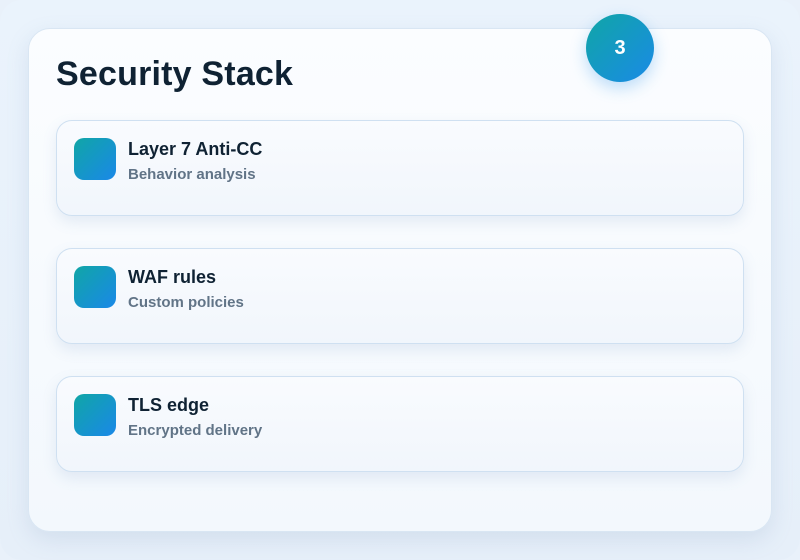  I want to click on count-badge: 3, so click(620, 48).